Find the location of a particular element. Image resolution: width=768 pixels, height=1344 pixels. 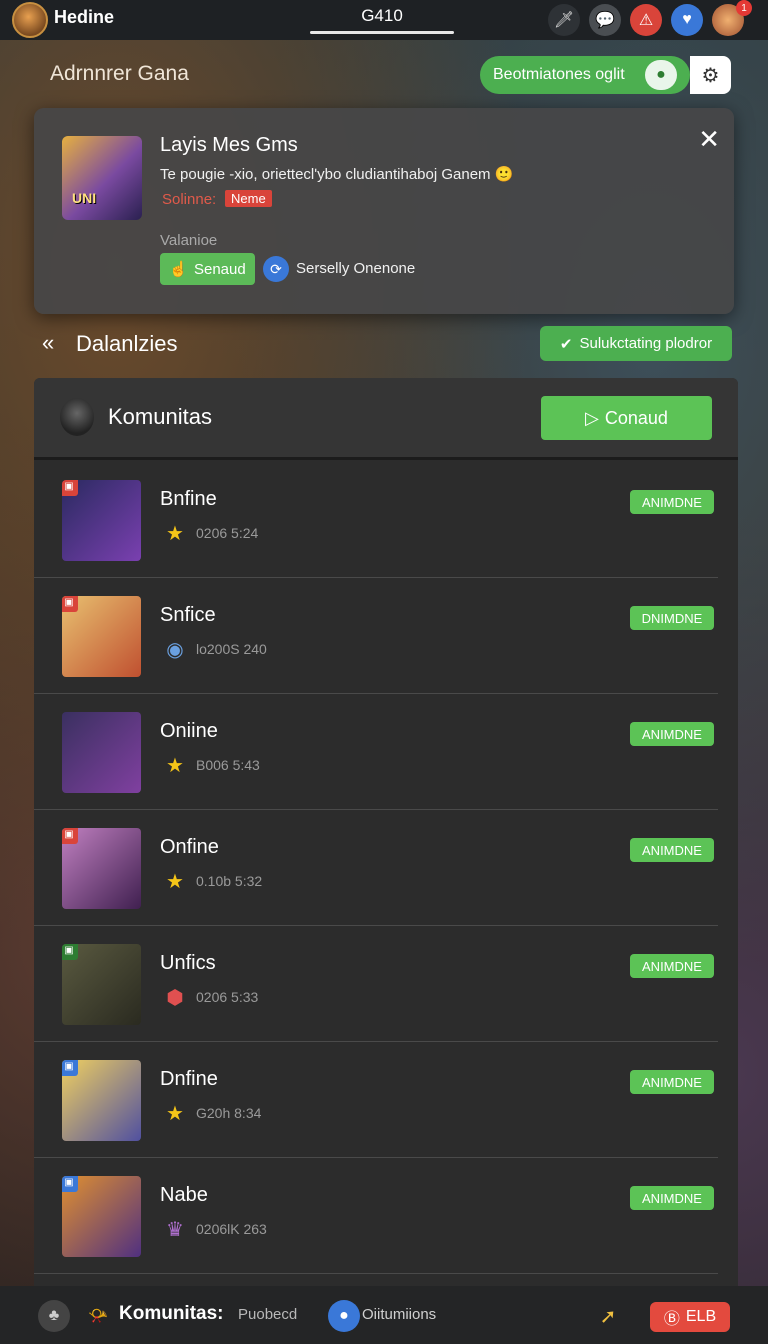

panel-action-button: ▷ Conaud is located at coordinates (626, 418).